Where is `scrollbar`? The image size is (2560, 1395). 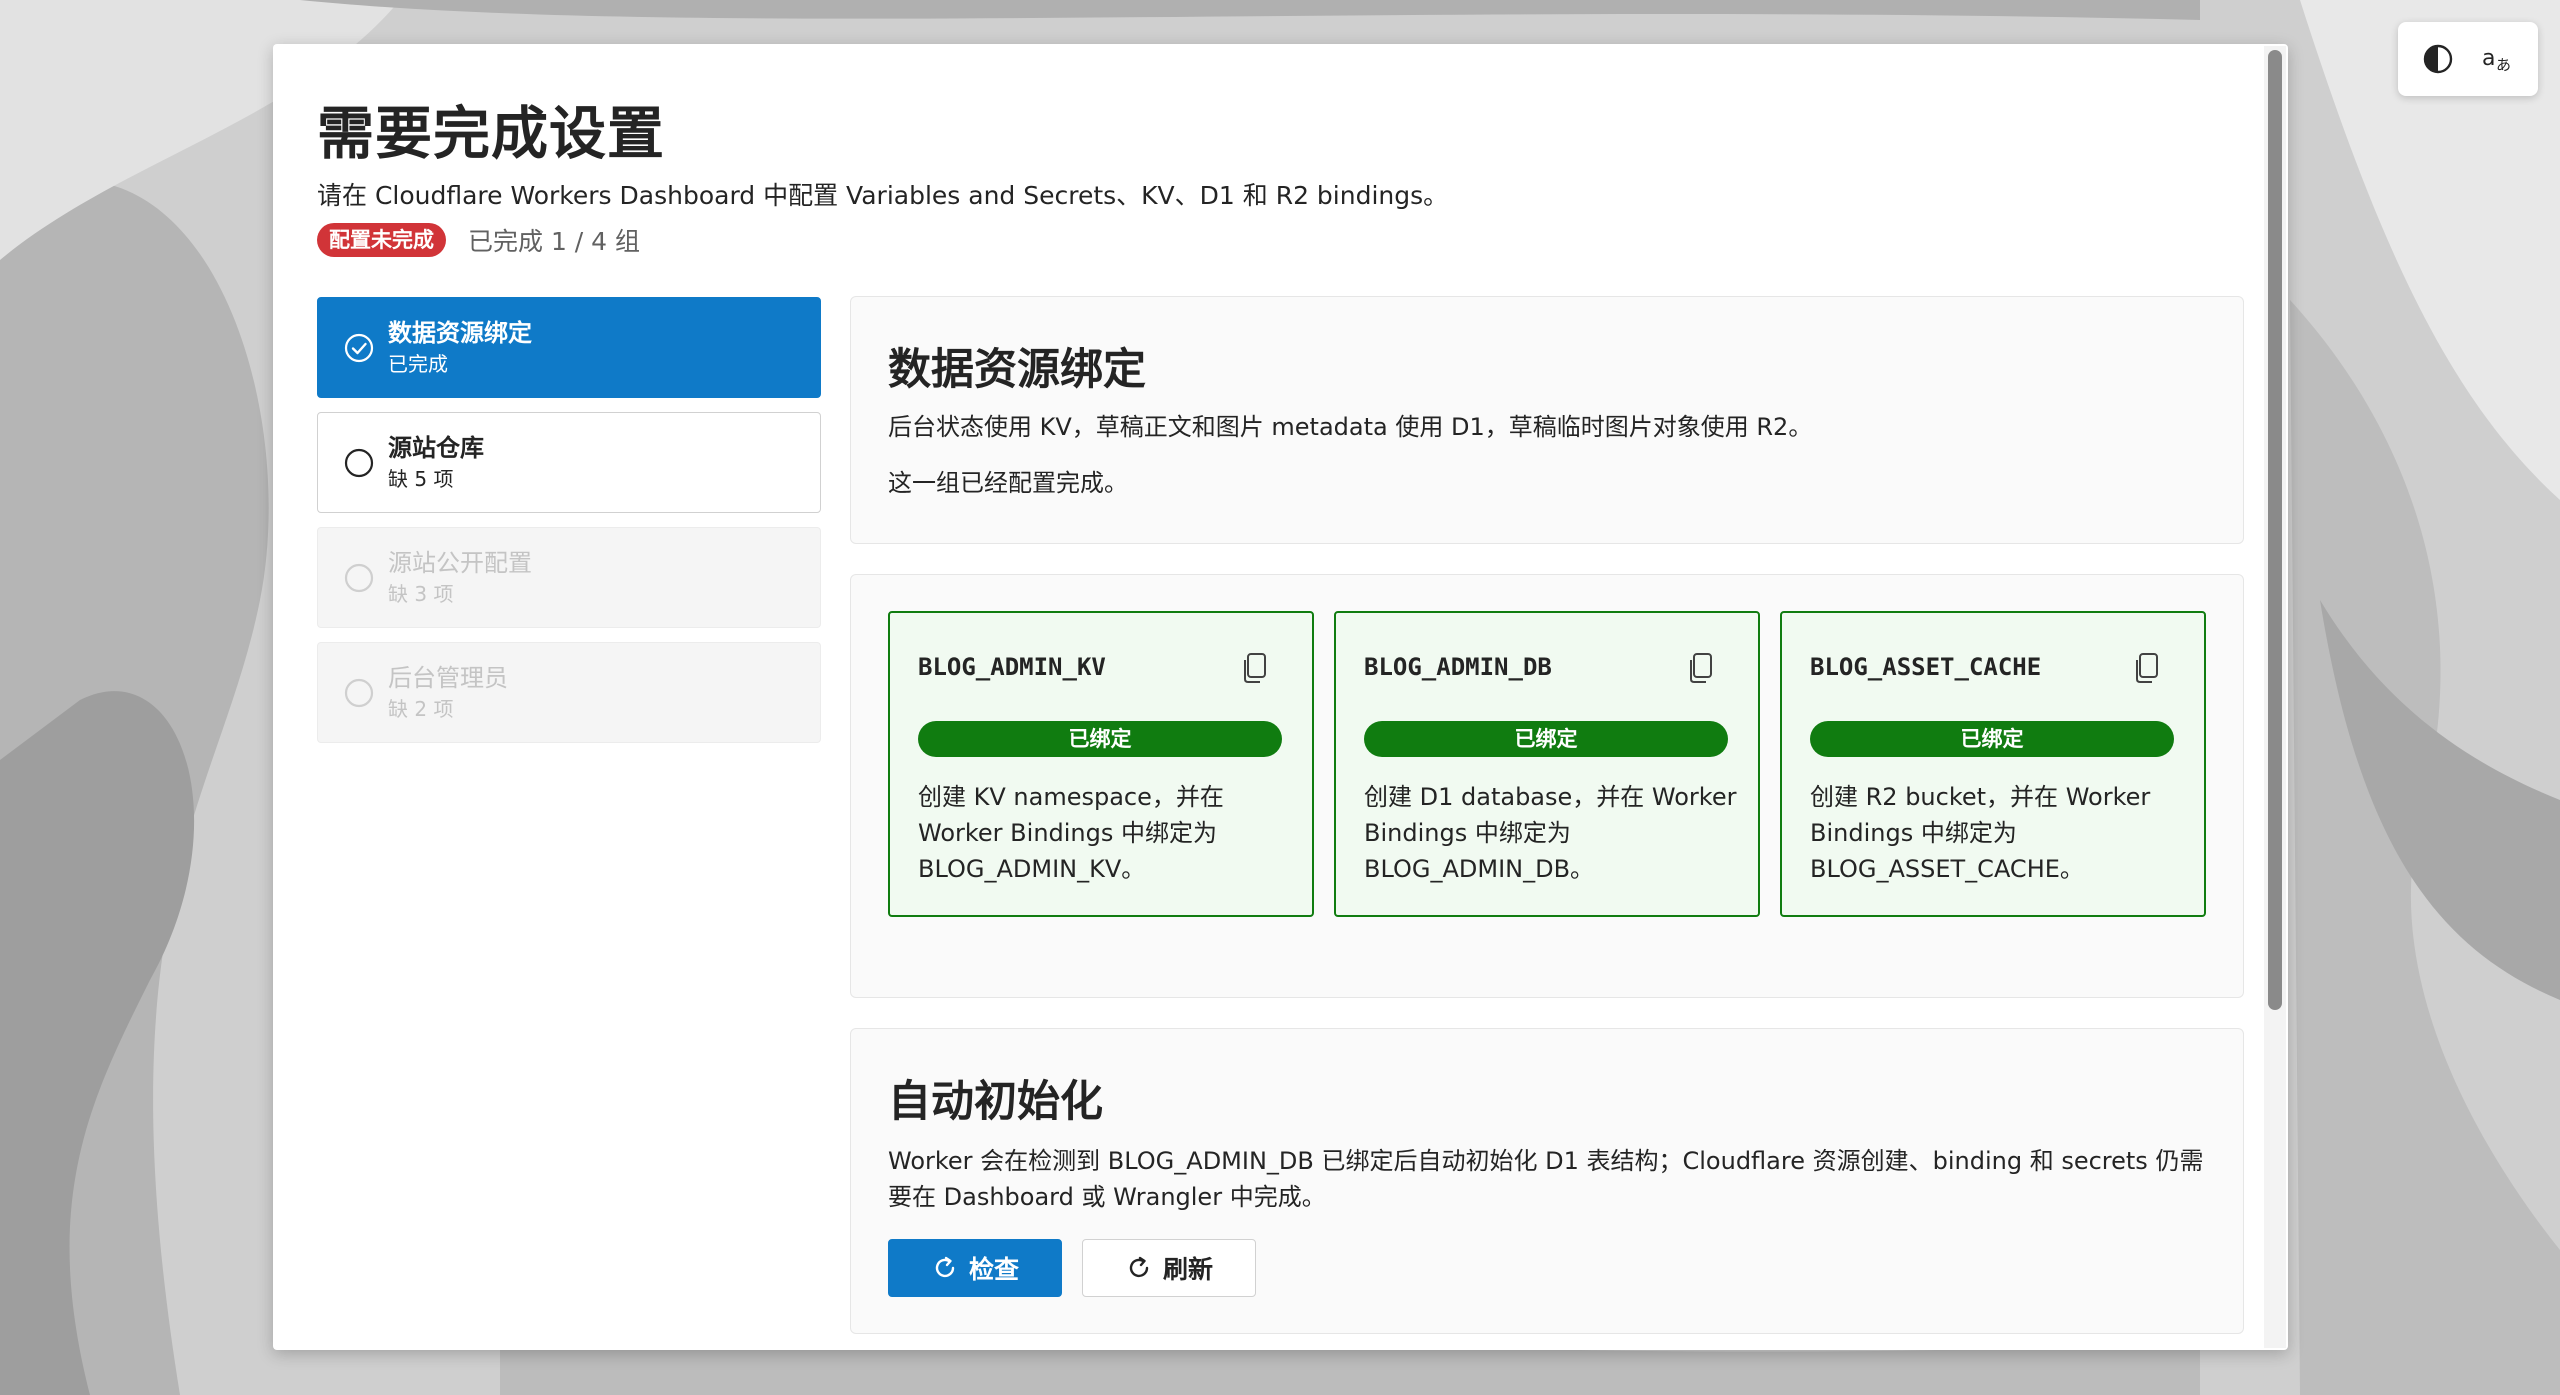
scrollbar is located at coordinates (2275, 697).